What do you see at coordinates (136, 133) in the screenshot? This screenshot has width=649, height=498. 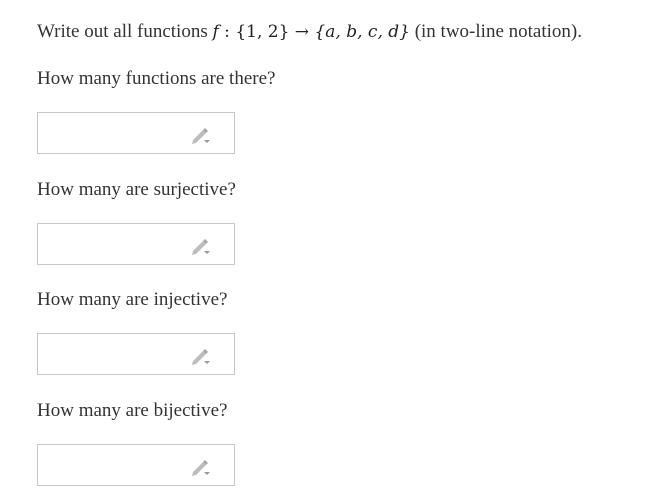 I see `answer-field-functions-count` at bounding box center [136, 133].